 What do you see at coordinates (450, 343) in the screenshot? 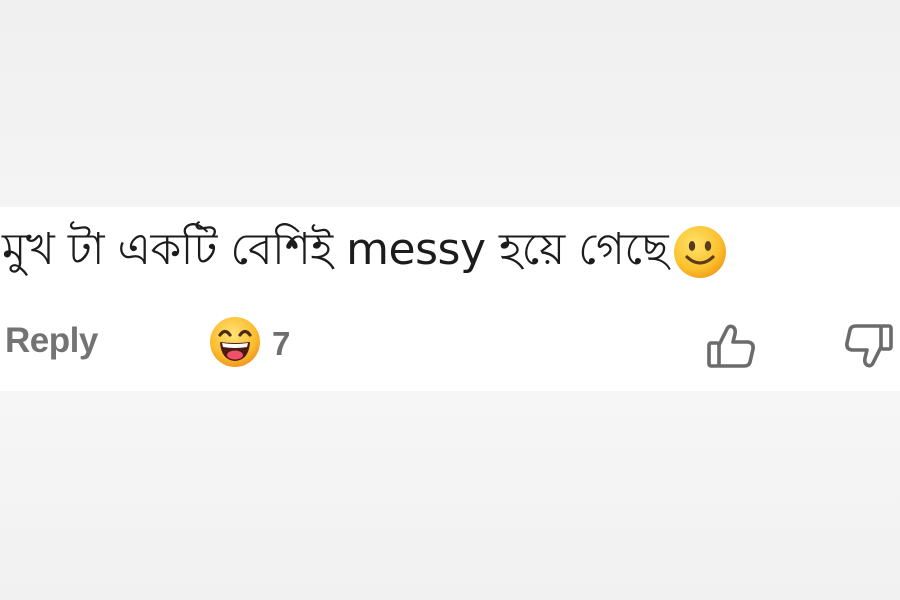
I see `comment-actions: Reply 7` at bounding box center [450, 343].